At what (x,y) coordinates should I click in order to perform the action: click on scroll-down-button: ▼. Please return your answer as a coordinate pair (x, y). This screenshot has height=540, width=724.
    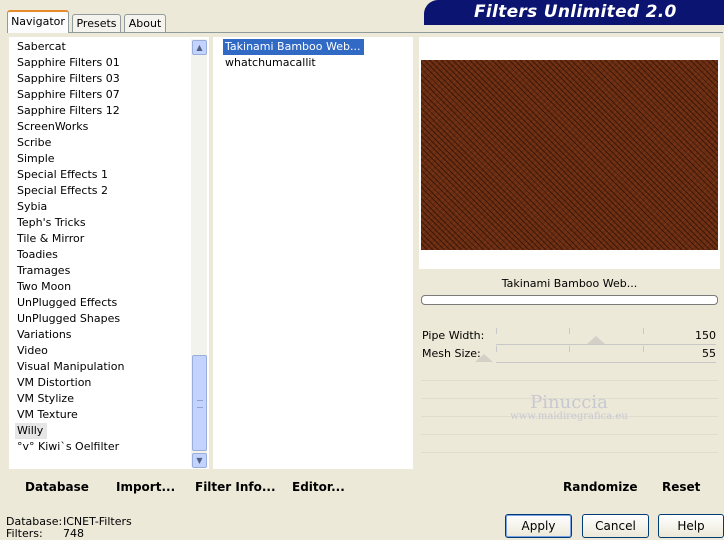
    Looking at the image, I should click on (199, 460).